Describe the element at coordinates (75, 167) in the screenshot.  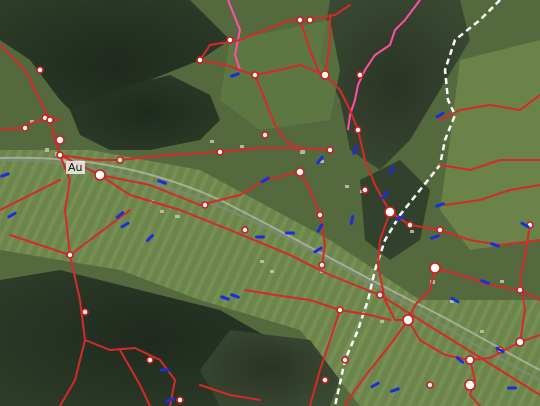
I see `place-label-au: Au` at that location.